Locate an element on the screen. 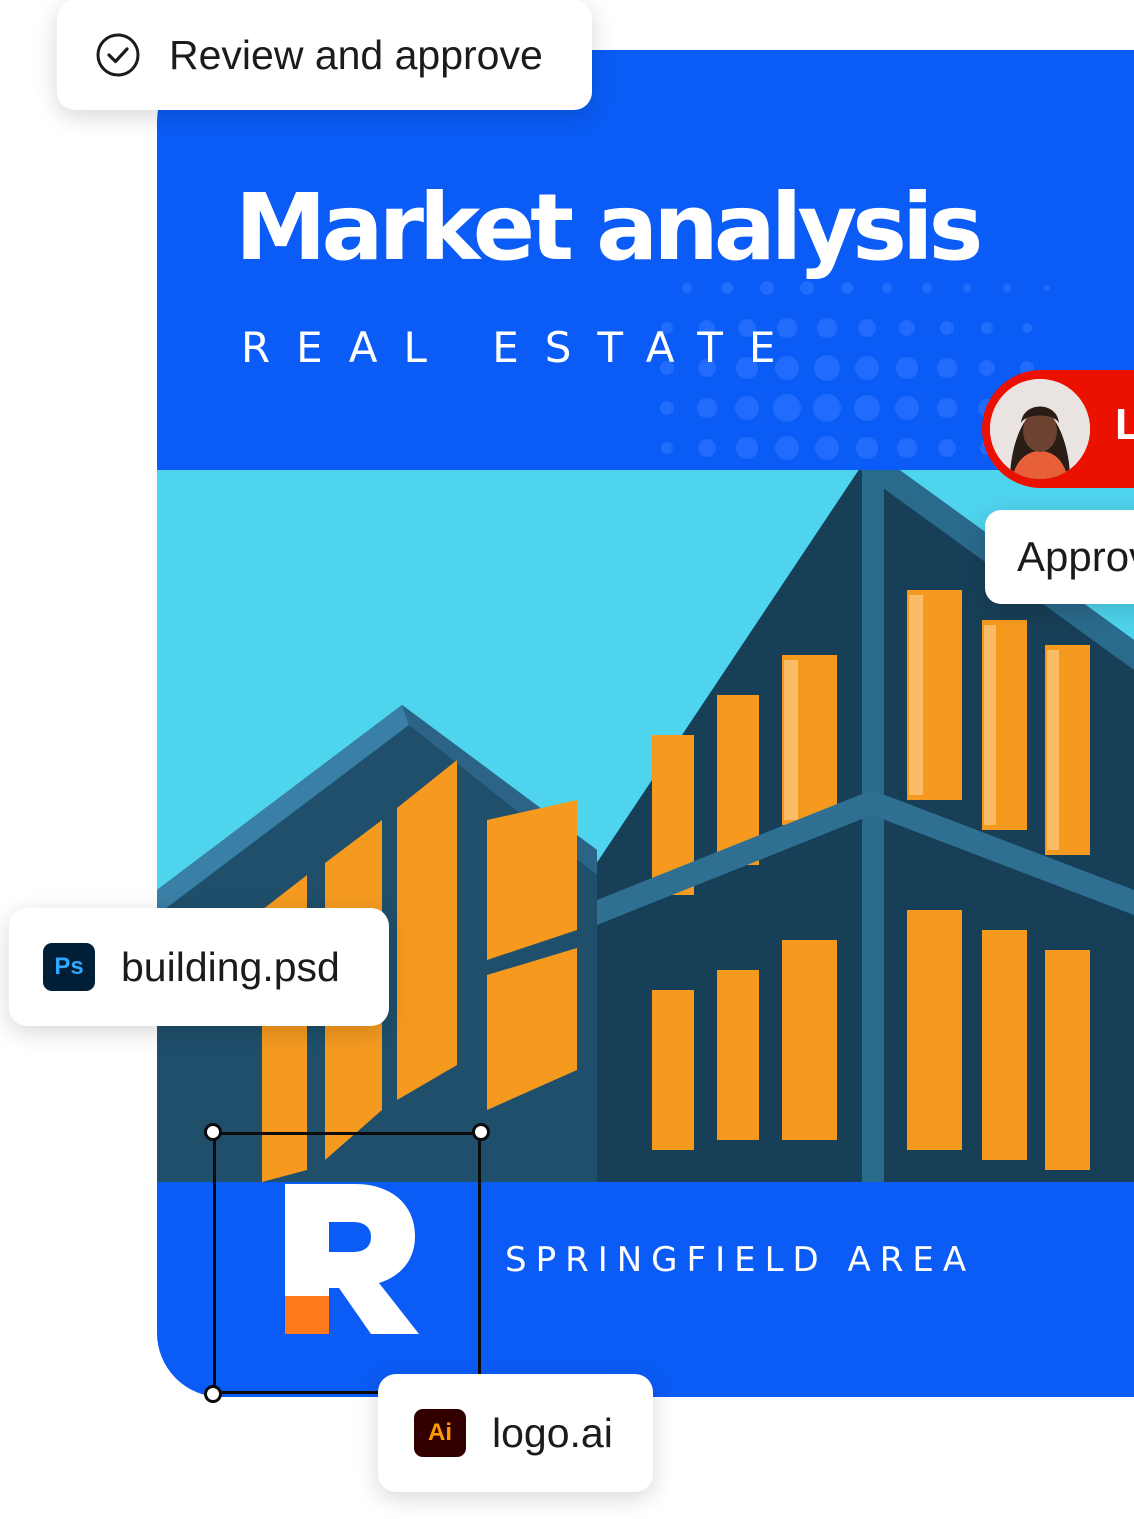  poster-title: Market analysis is located at coordinates (609, 227).